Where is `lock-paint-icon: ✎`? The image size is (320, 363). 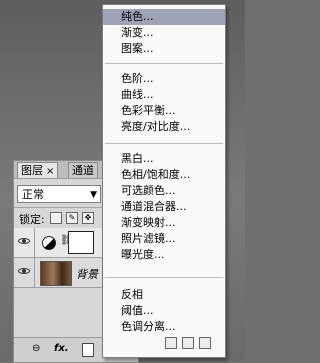
lock-paint-icon: ✎ is located at coordinates (72, 218).